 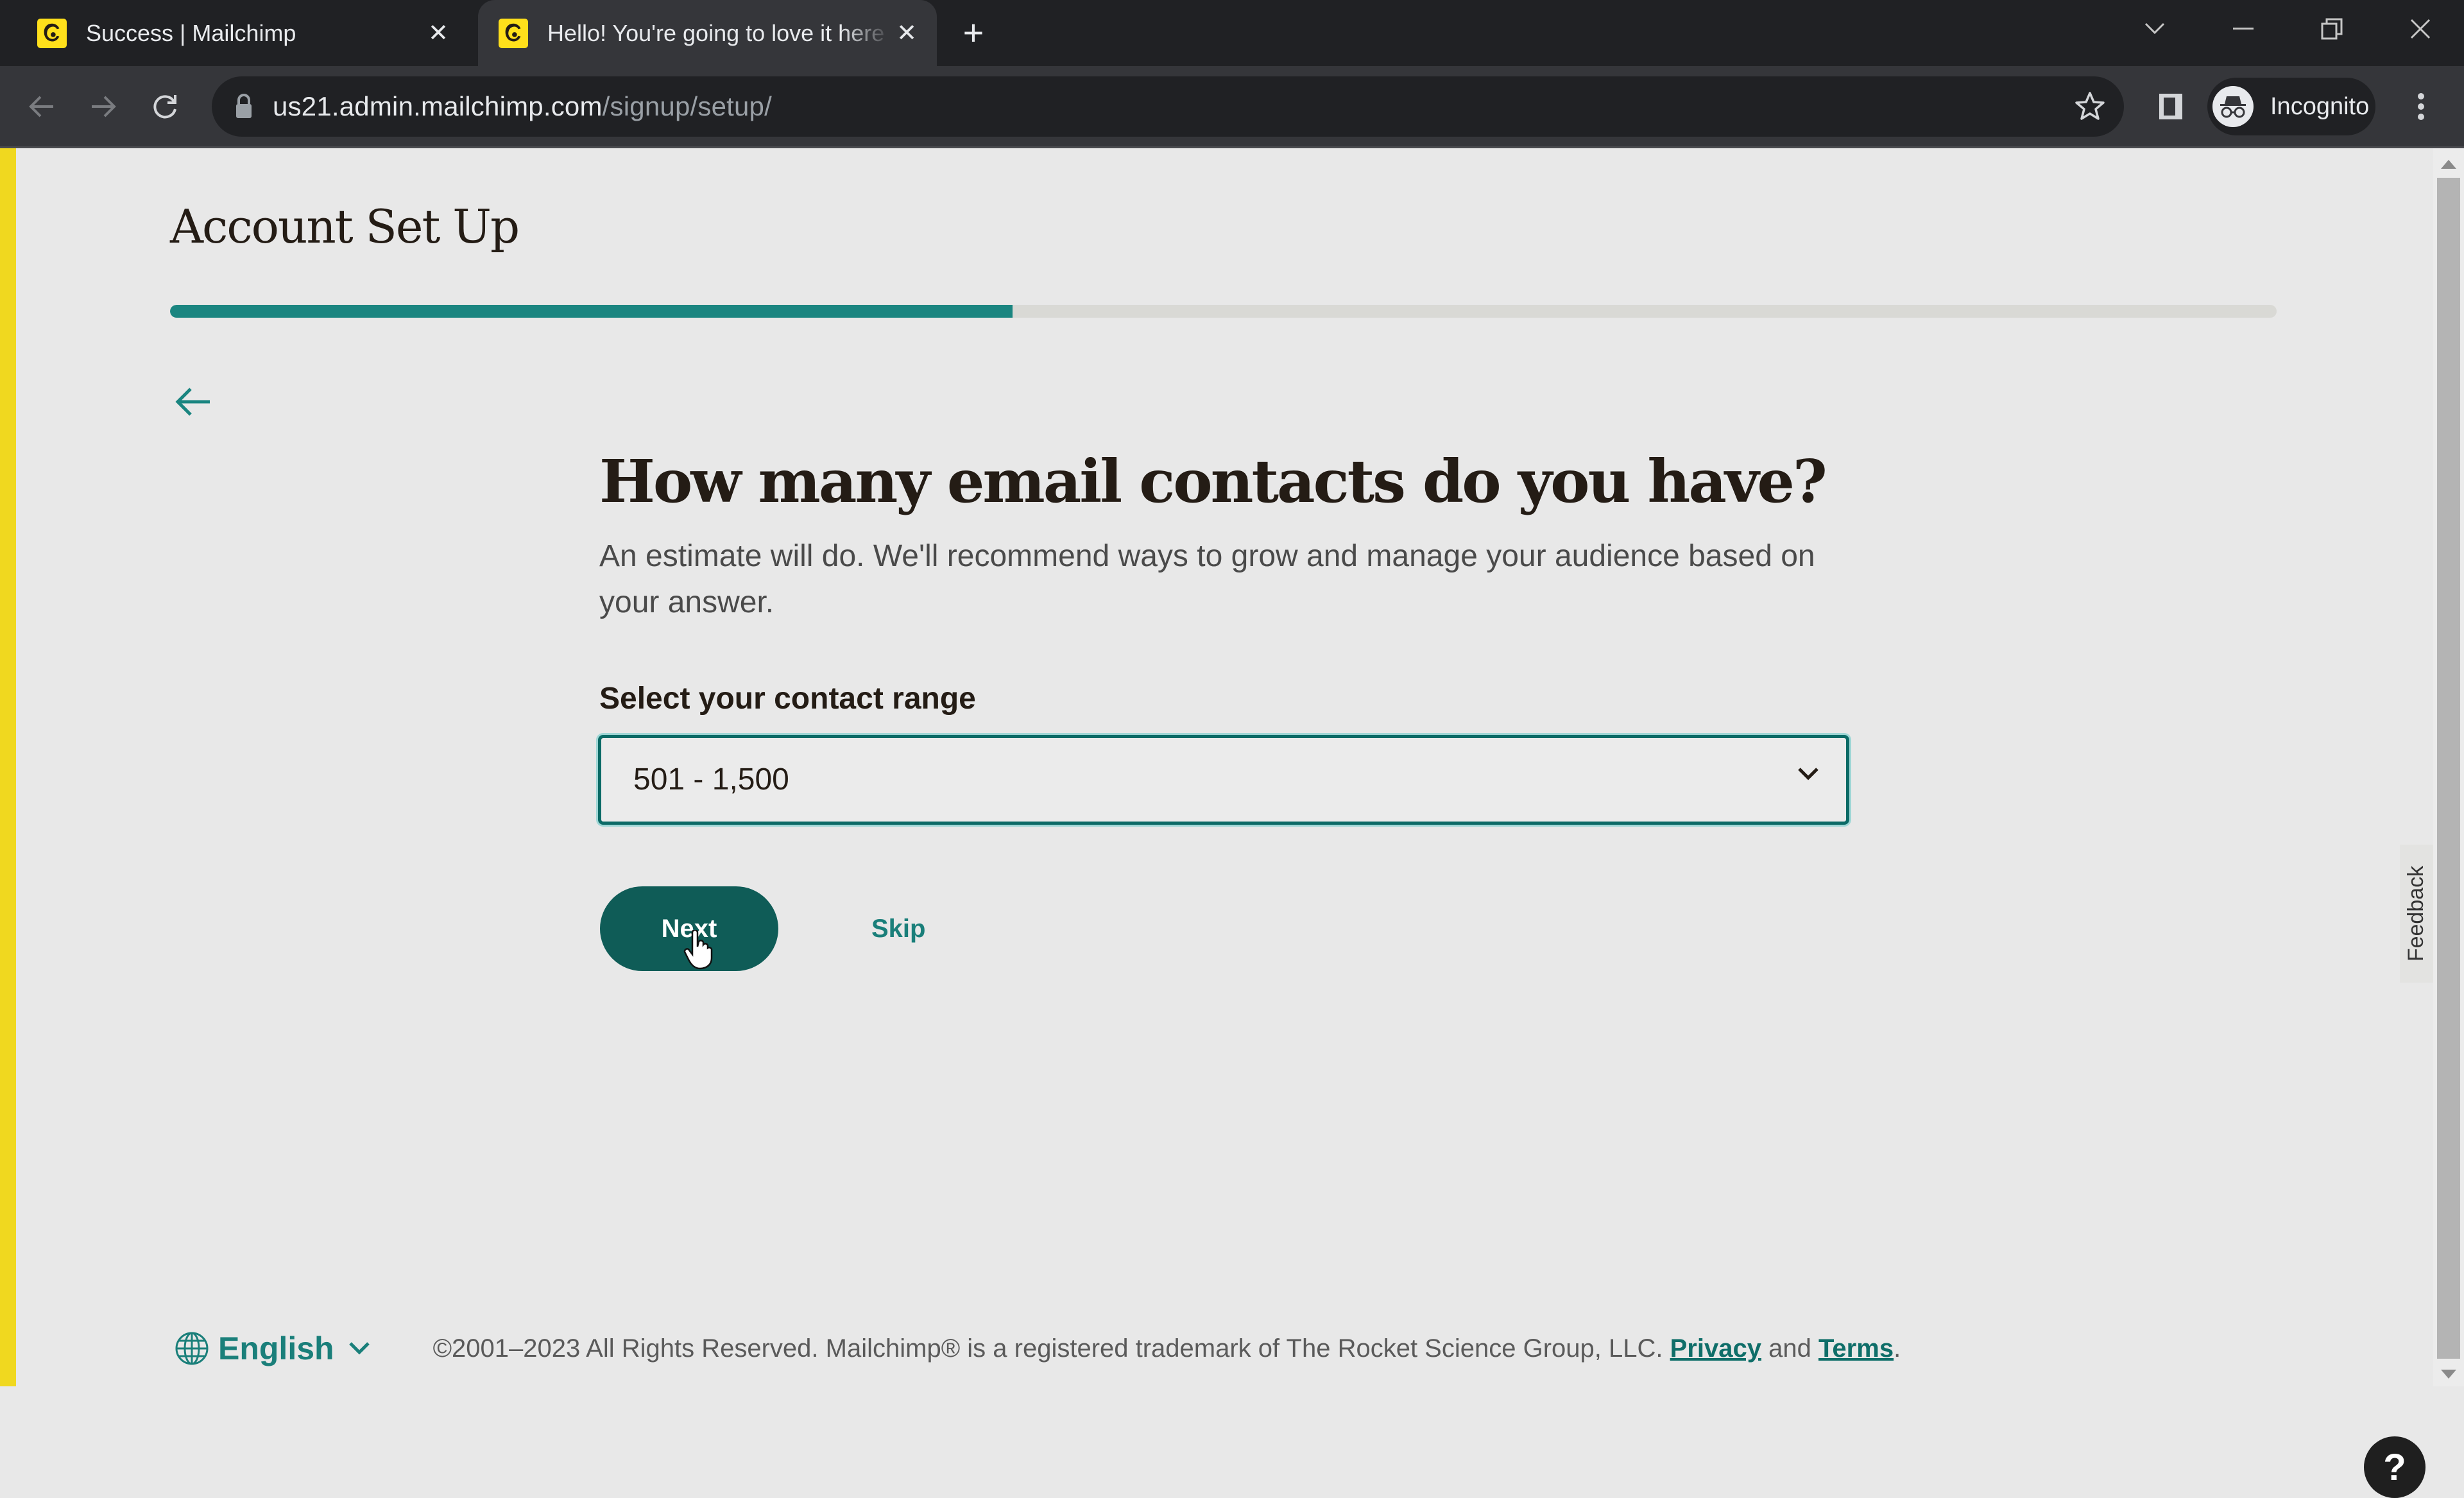 I want to click on back-step-button, so click(x=194, y=401).